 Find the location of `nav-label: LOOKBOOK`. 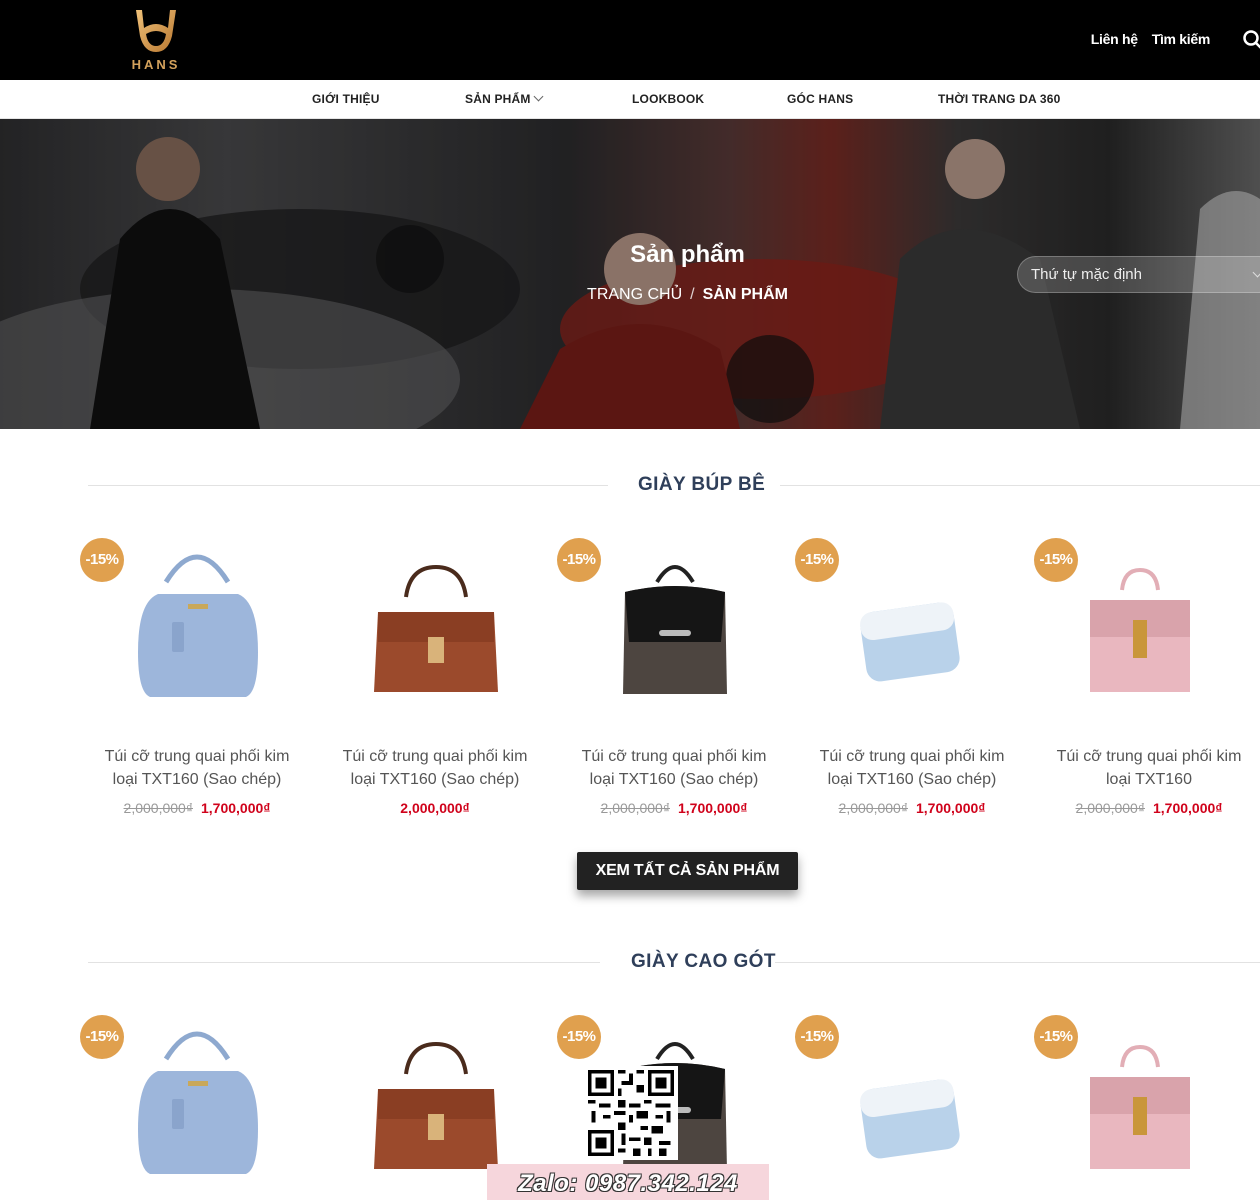

nav-label: LOOKBOOK is located at coordinates (668, 99).